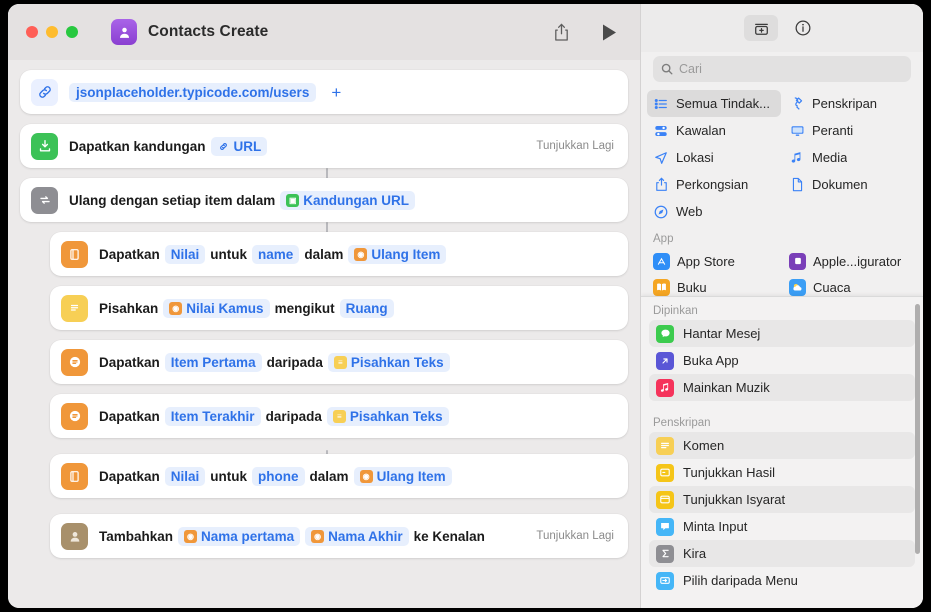 The image size is (931, 612). What do you see at coordinates (74, 416) in the screenshot?
I see `list-icon` at bounding box center [74, 416].